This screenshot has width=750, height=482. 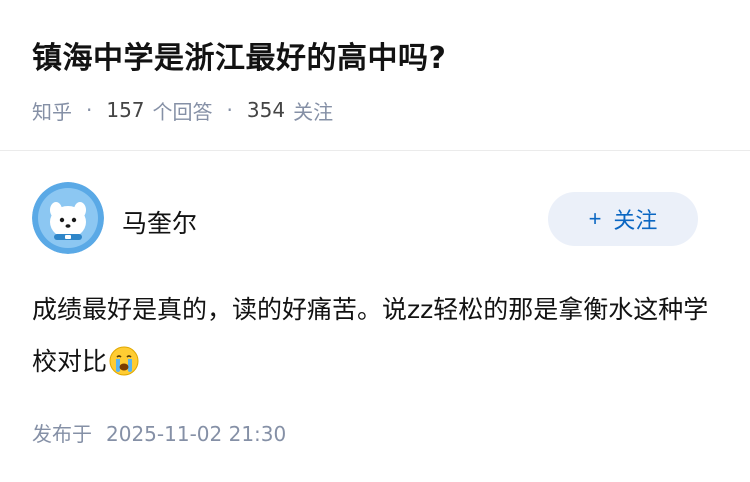 What do you see at coordinates (239, 55) in the screenshot?
I see `question-title: 镇海中学是浙江最好的高中吗?` at bounding box center [239, 55].